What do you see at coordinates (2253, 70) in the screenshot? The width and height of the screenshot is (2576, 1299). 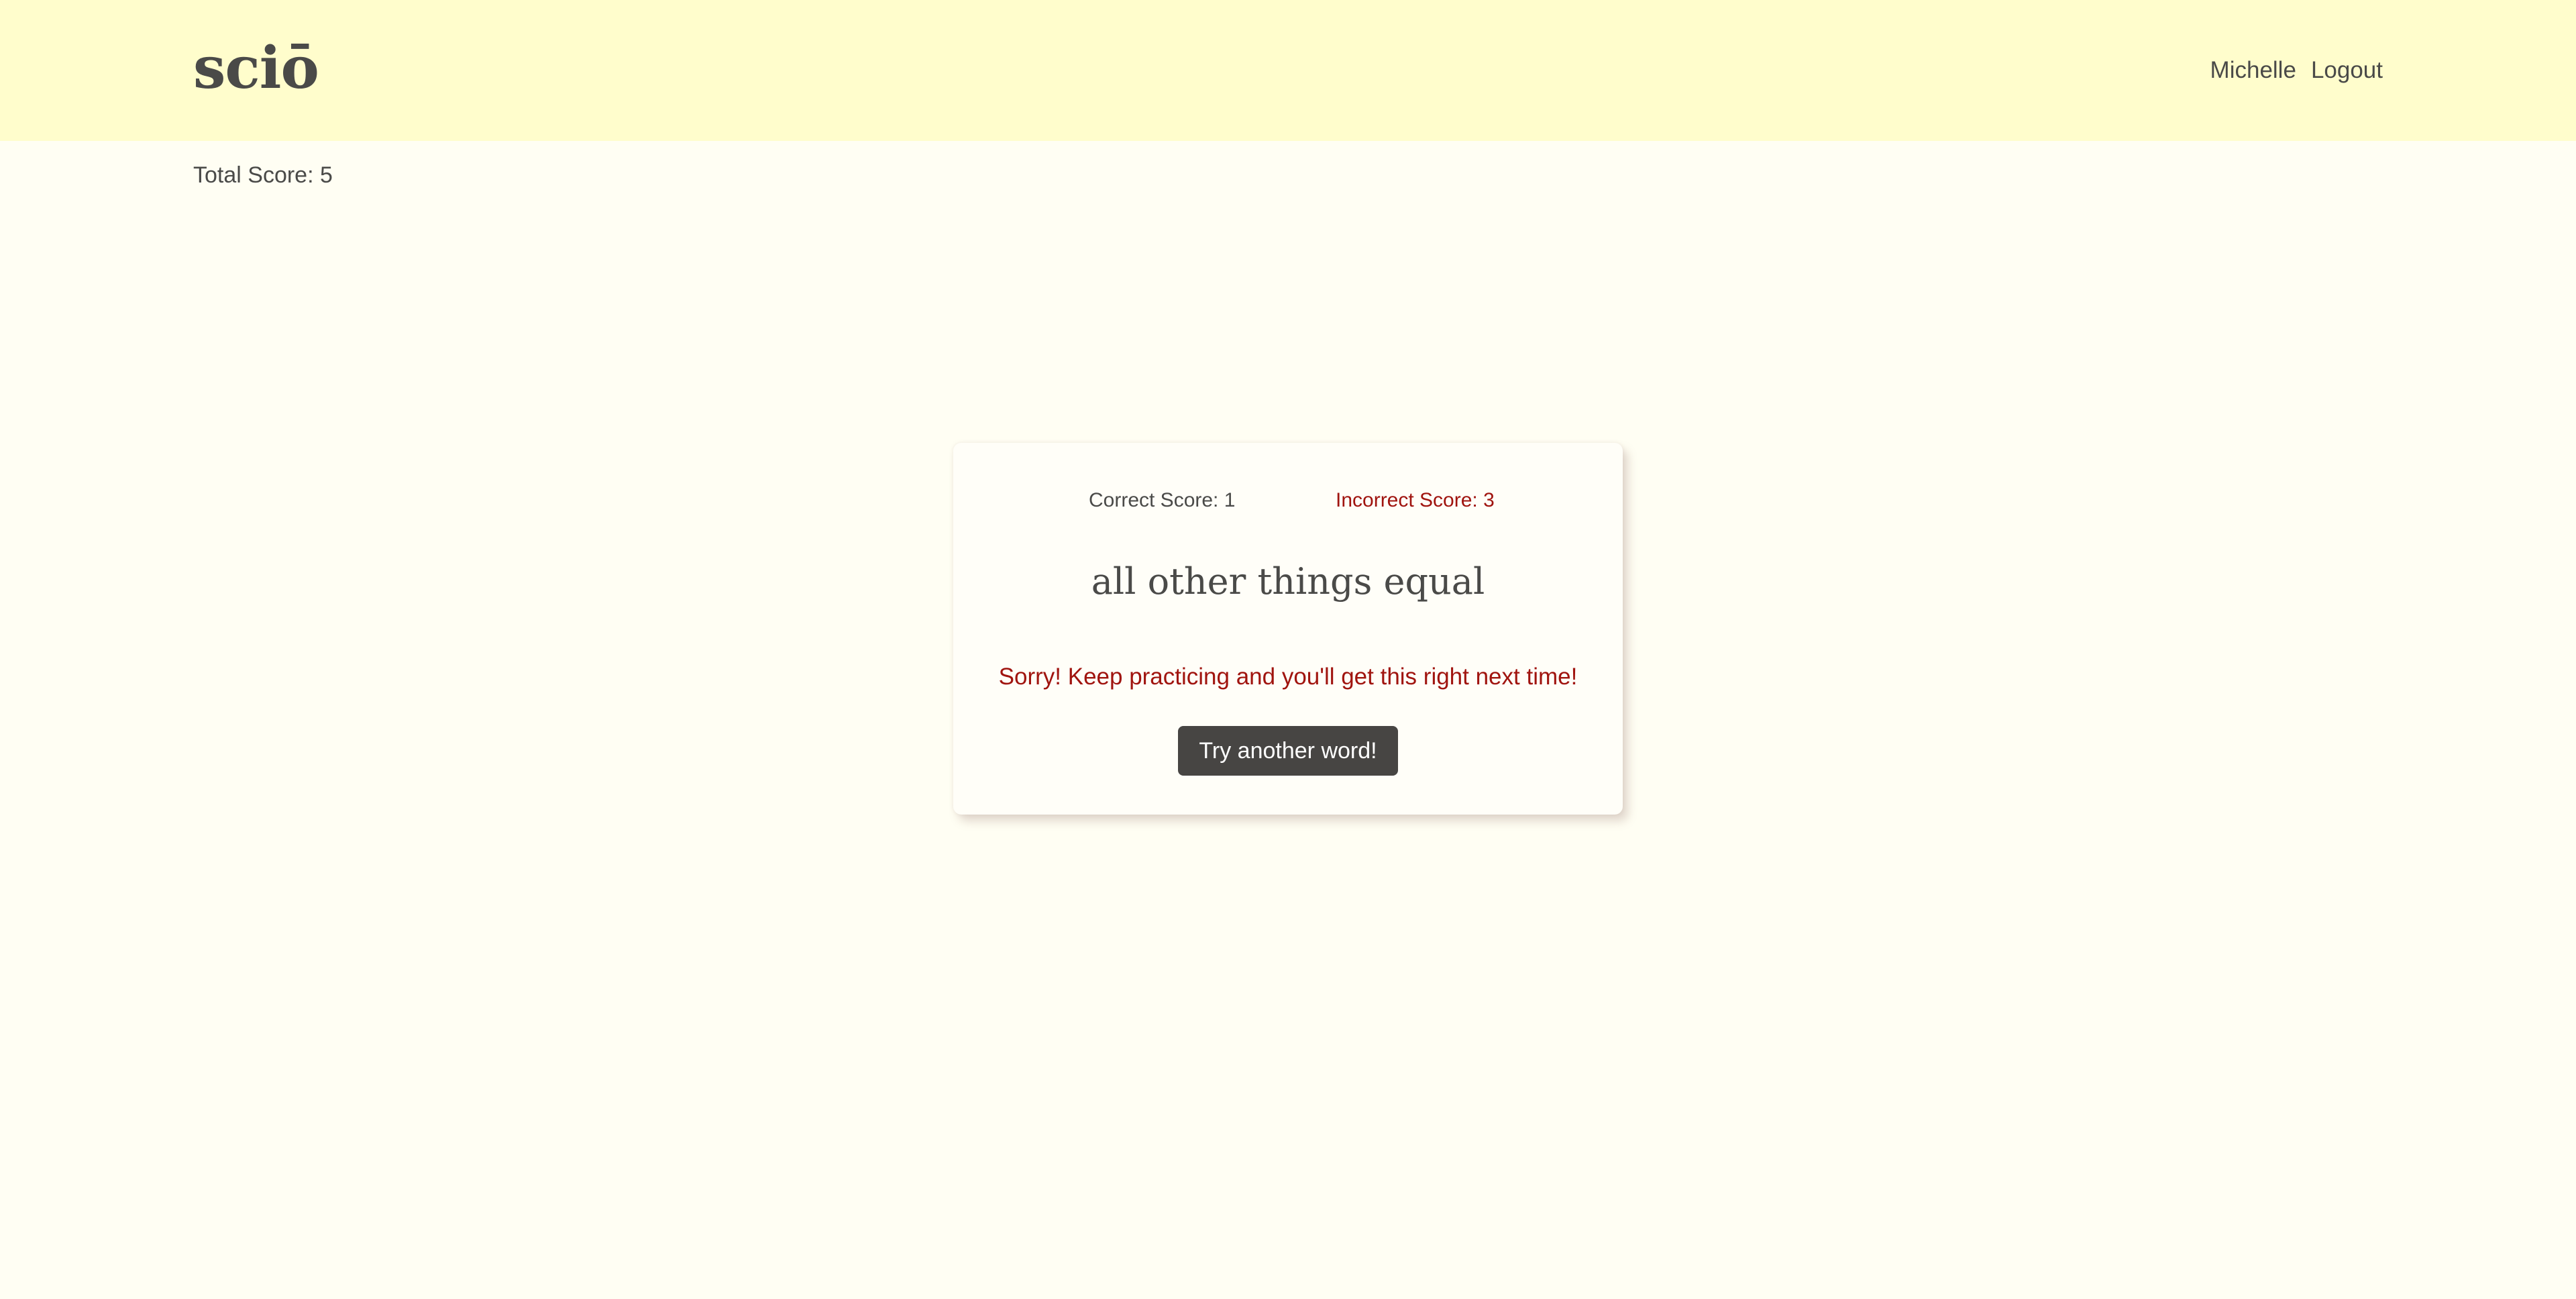 I see `user-name-link: Michelle` at bounding box center [2253, 70].